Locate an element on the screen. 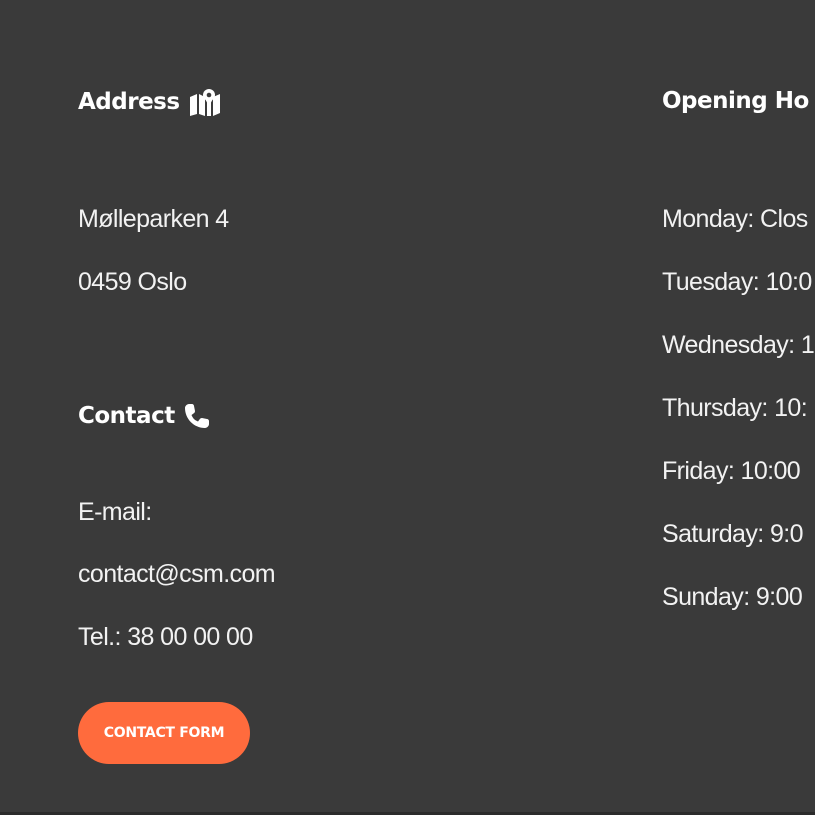 The height and width of the screenshot is (815, 815). opening-hours-heading: Opening Ho is located at coordinates (735, 101).